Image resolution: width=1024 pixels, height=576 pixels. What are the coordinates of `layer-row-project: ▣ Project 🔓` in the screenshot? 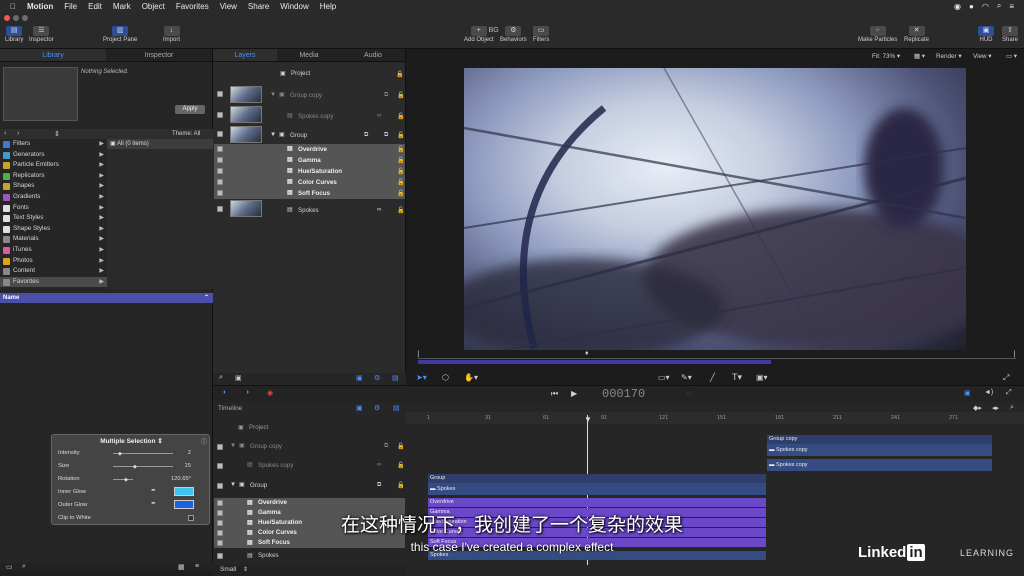 It's located at (309, 75).